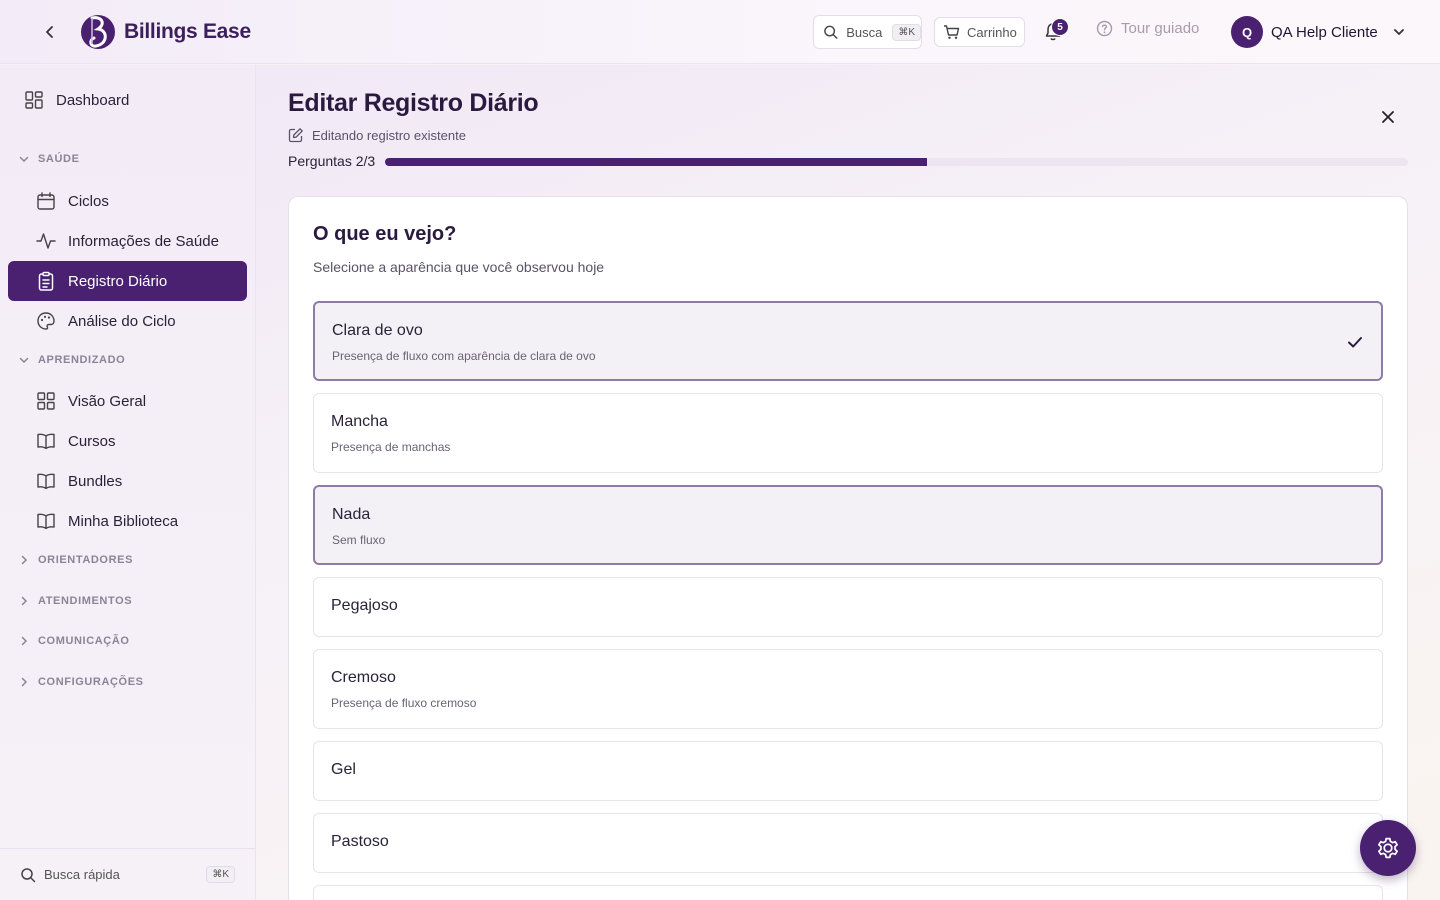  What do you see at coordinates (92, 441) in the screenshot?
I see `sidebar-item-label: Cursos` at bounding box center [92, 441].